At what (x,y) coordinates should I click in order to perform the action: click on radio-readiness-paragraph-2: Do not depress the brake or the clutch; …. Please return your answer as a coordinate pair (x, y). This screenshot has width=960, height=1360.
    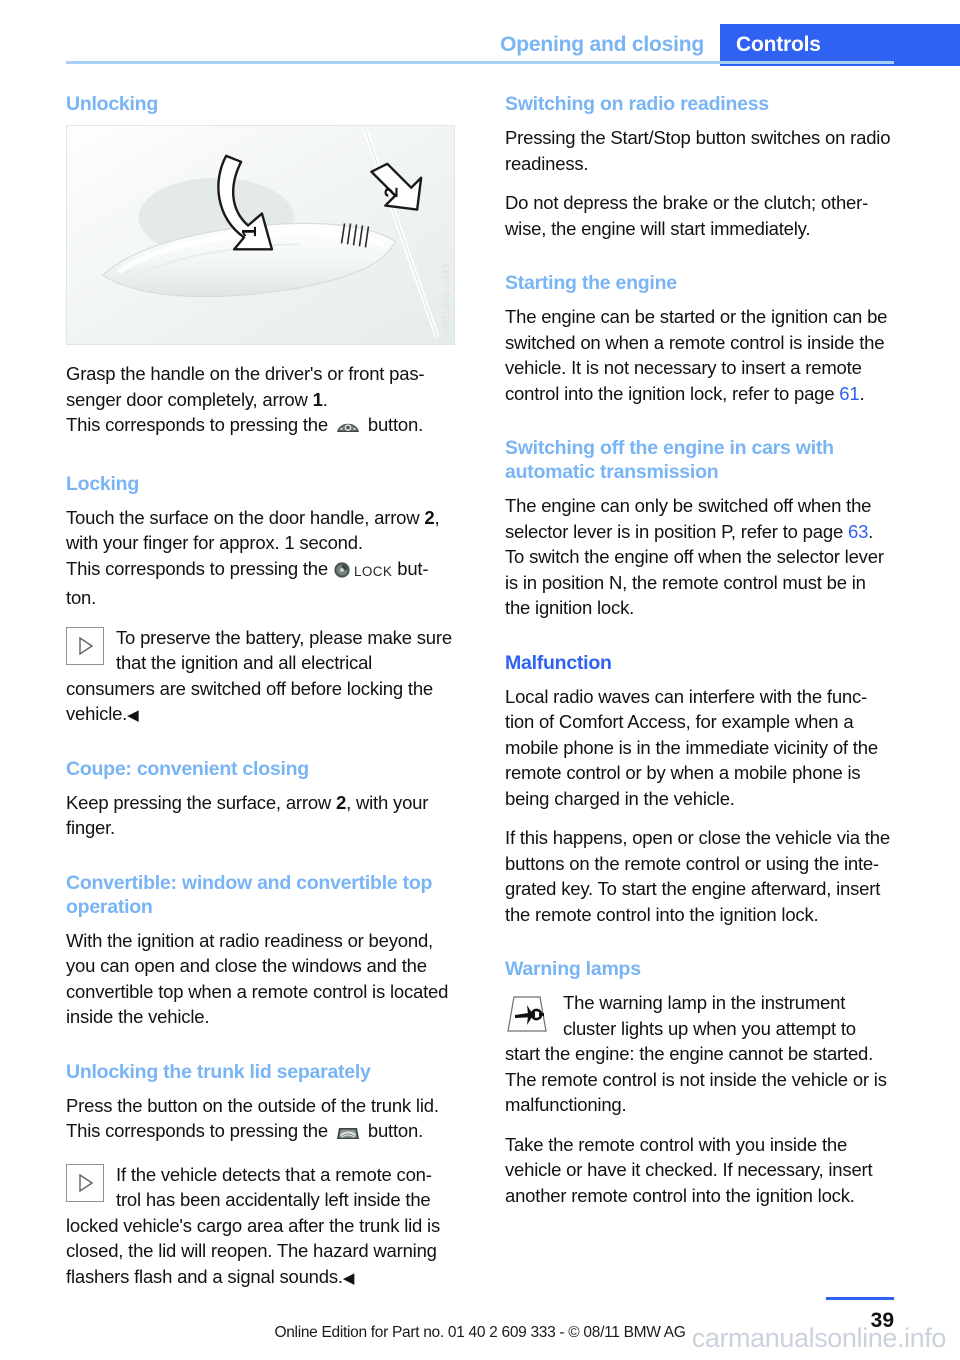
    Looking at the image, I should click on (687, 215).